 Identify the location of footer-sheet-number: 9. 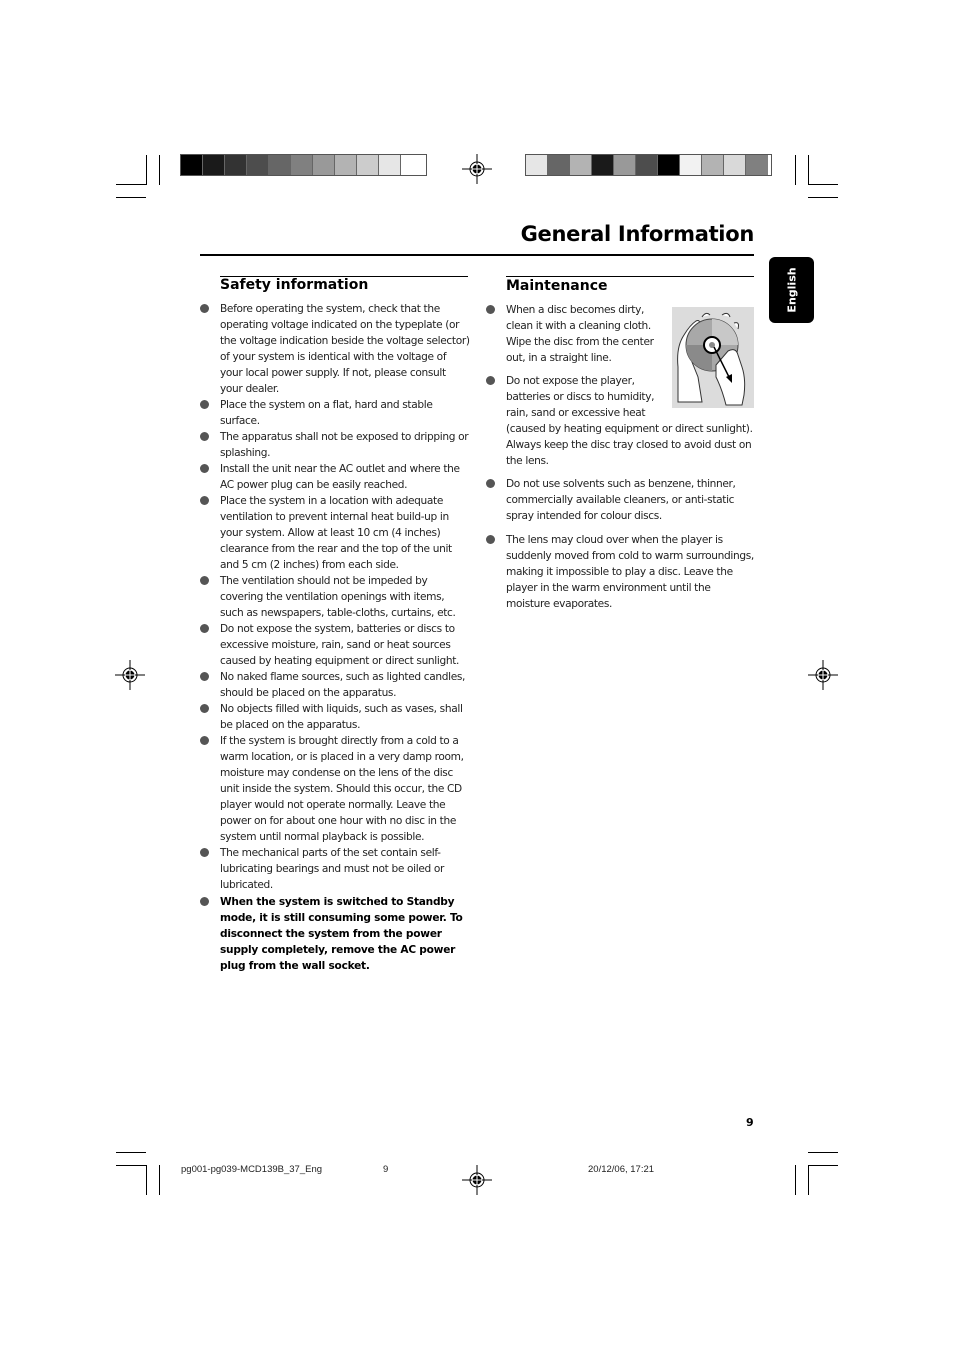
(386, 1169).